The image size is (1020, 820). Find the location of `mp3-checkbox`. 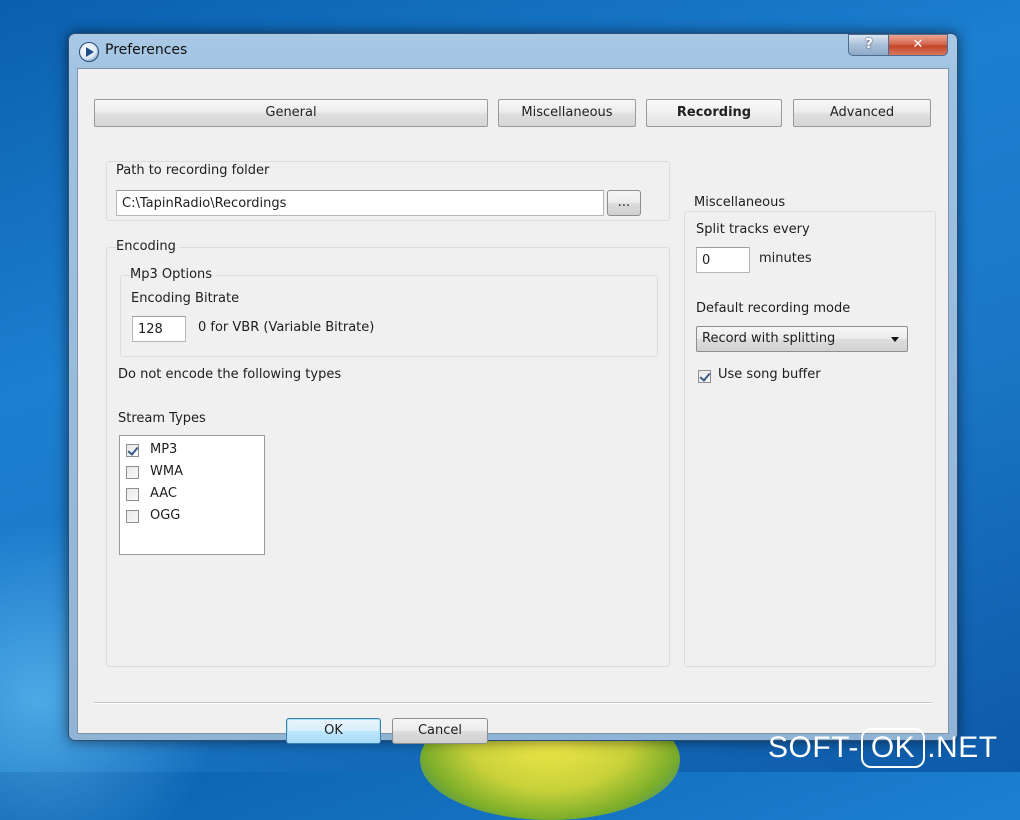

mp3-checkbox is located at coordinates (132, 450).